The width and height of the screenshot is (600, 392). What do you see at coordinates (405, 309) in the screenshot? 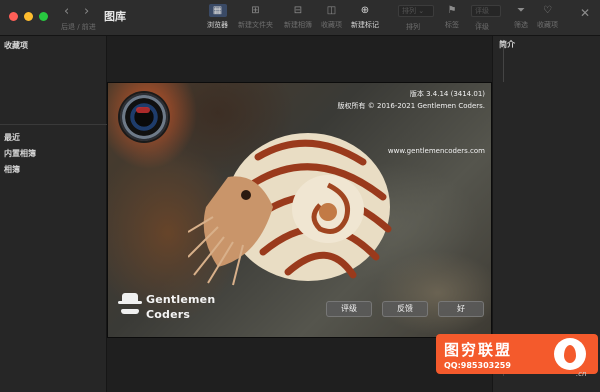
I see `feedback-button: 反馈` at bounding box center [405, 309].